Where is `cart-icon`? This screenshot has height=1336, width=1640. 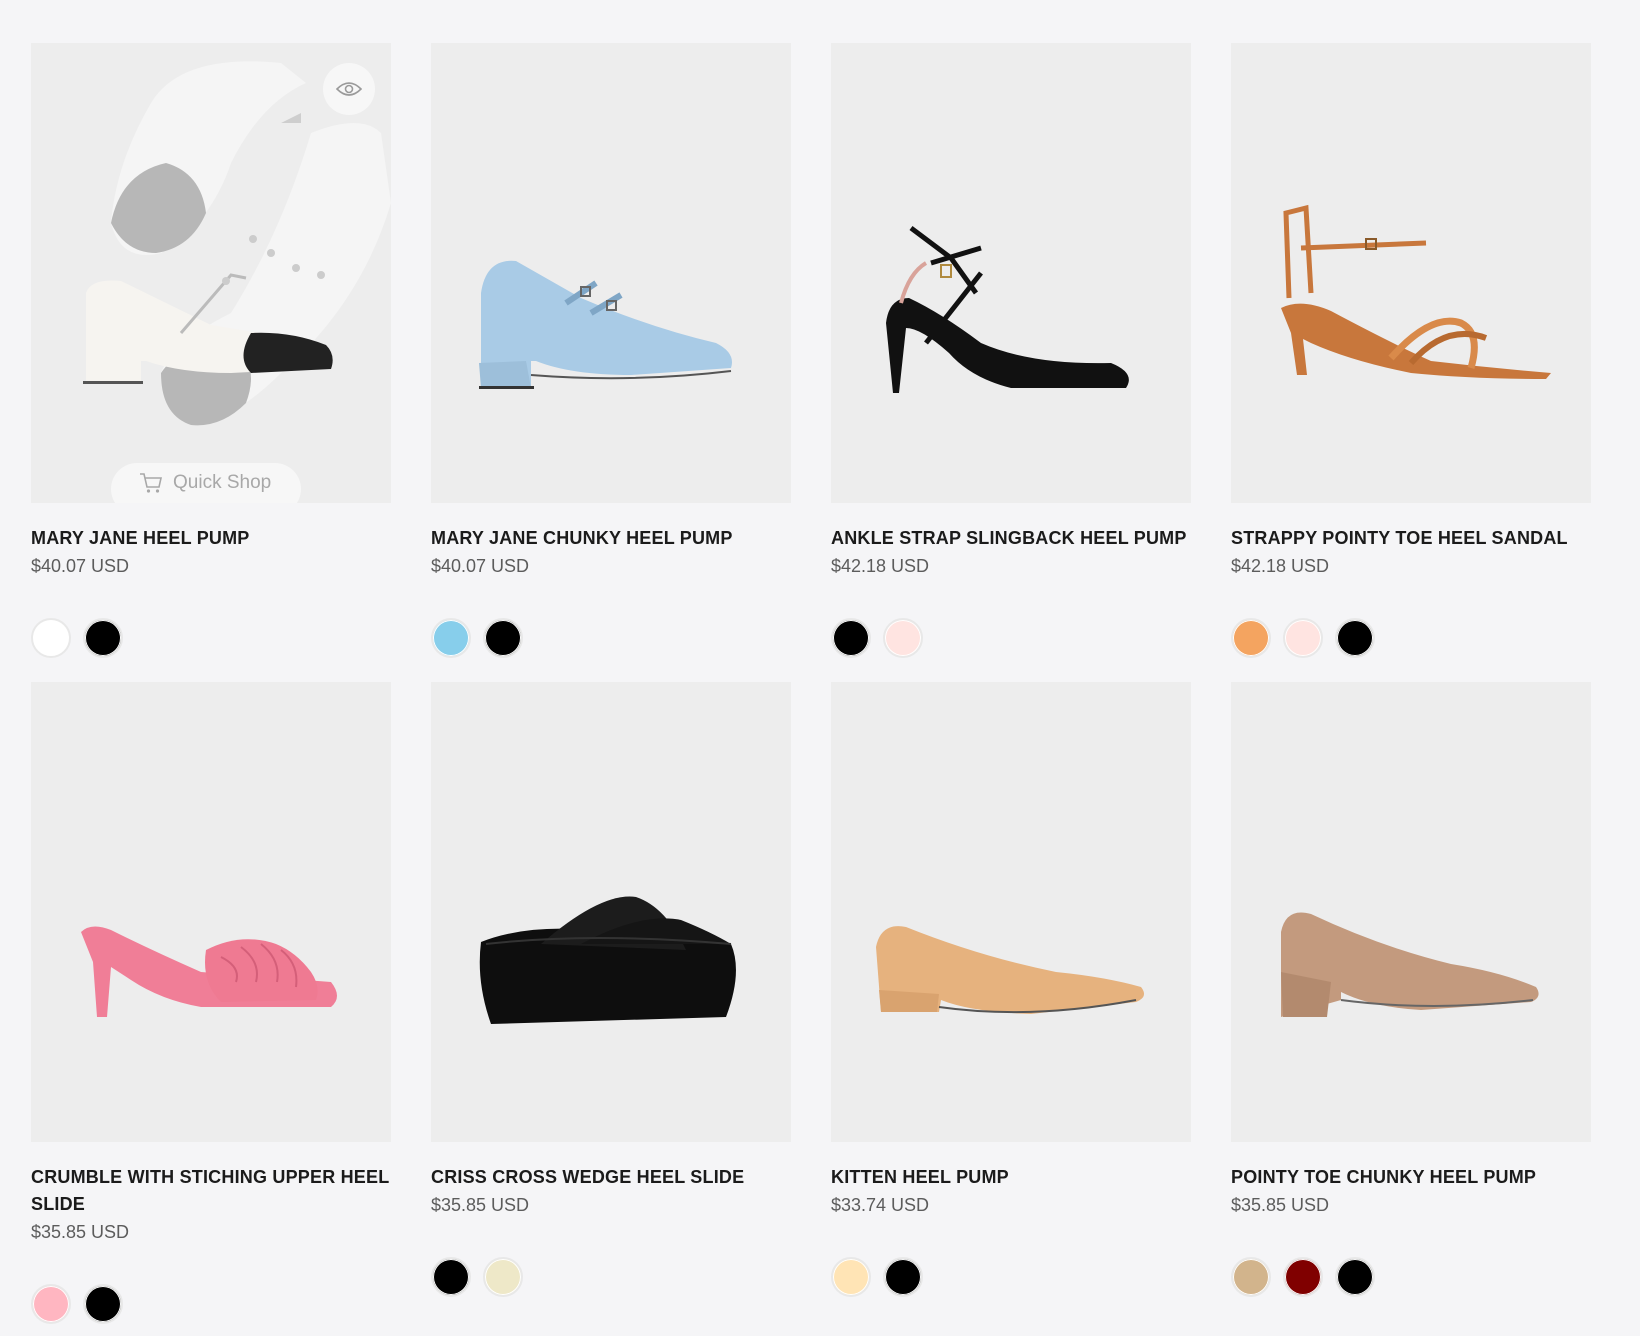 cart-icon is located at coordinates (151, 483).